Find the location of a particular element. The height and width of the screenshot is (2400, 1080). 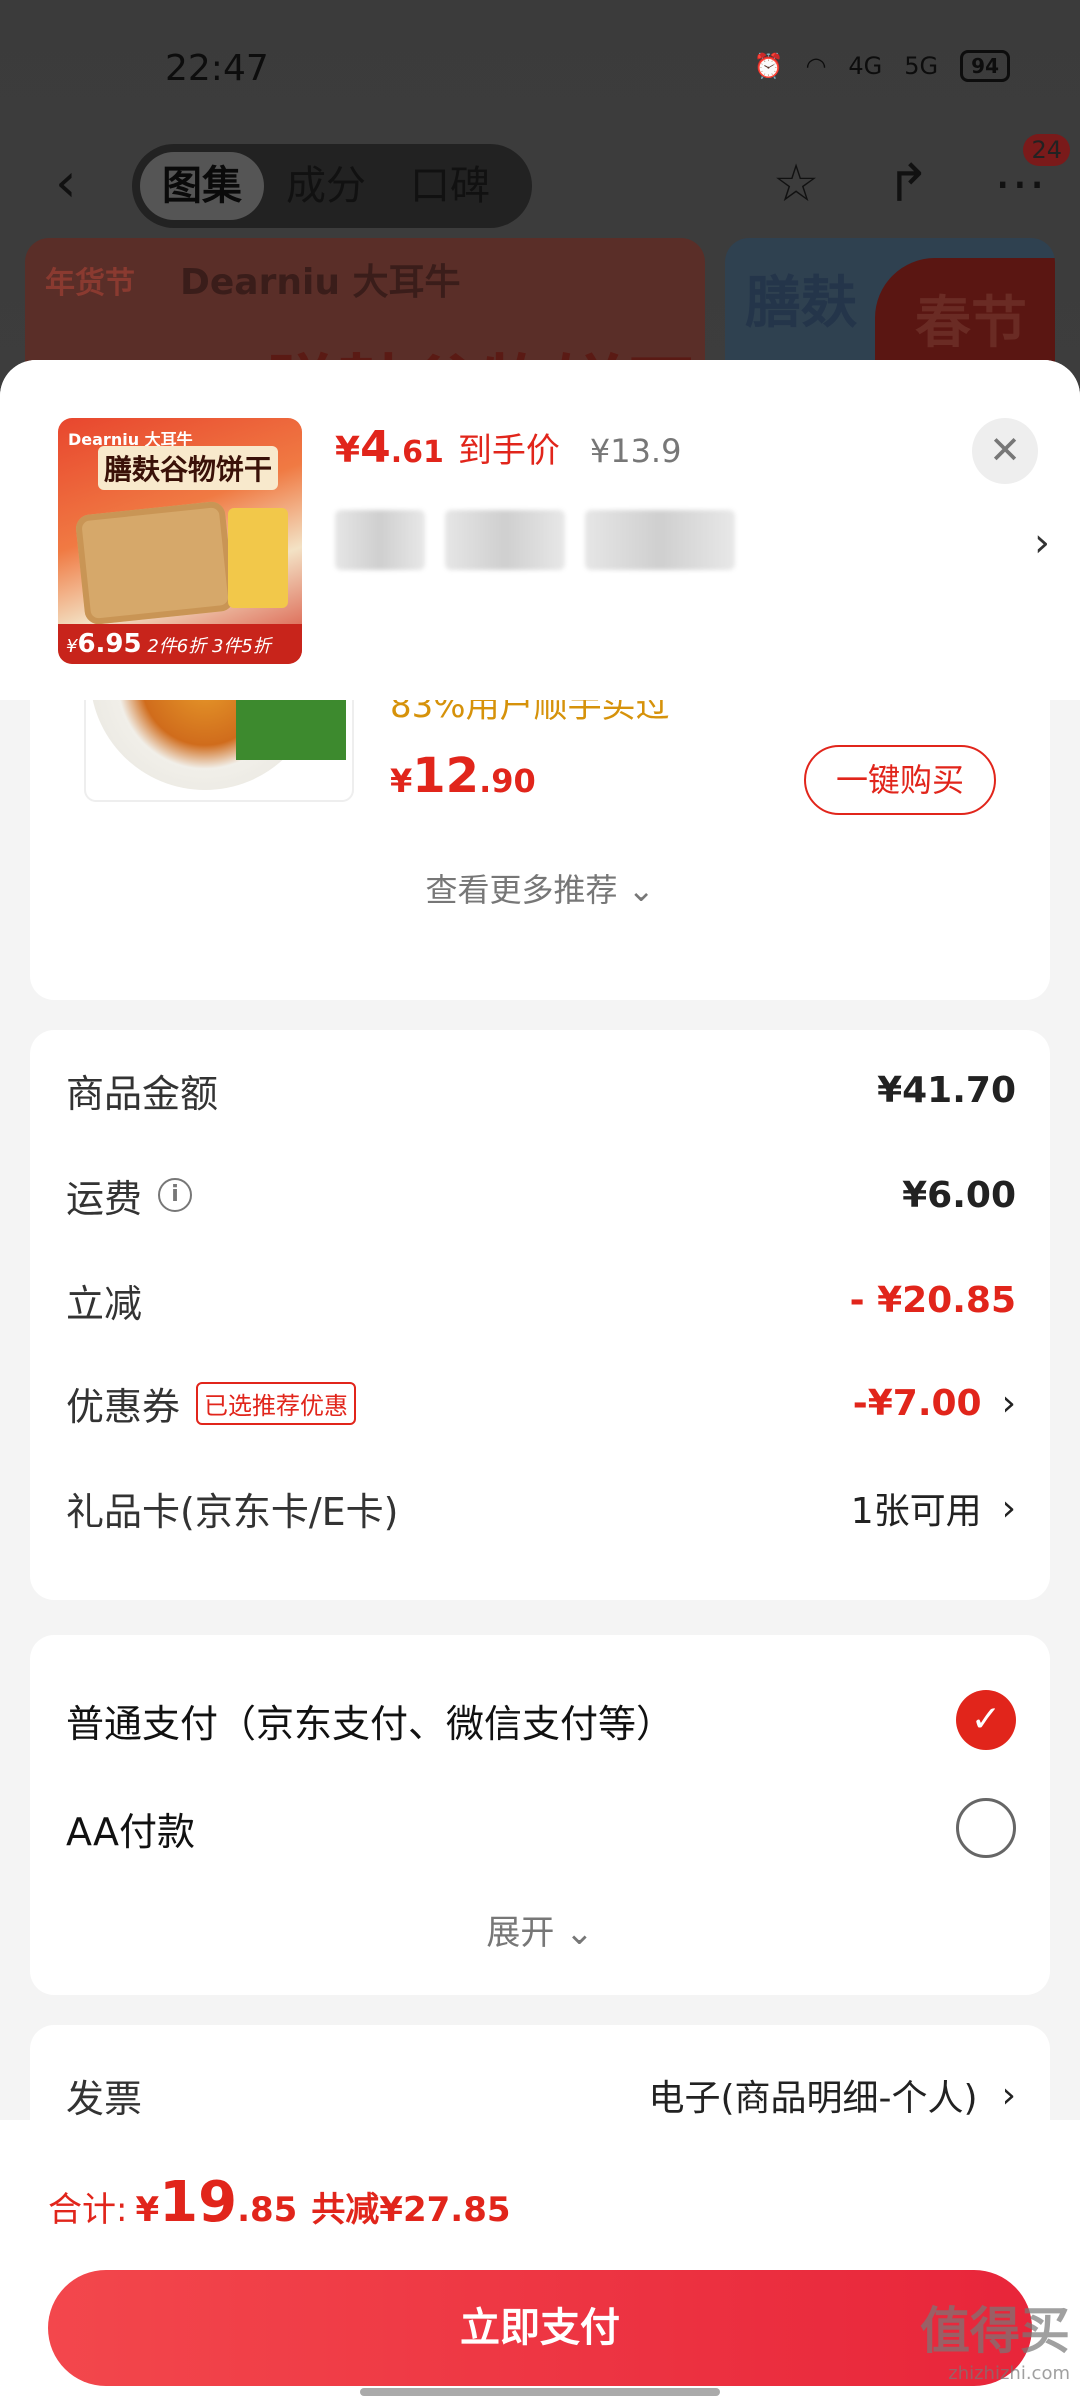

price-decimal: .90 is located at coordinates (507, 781).